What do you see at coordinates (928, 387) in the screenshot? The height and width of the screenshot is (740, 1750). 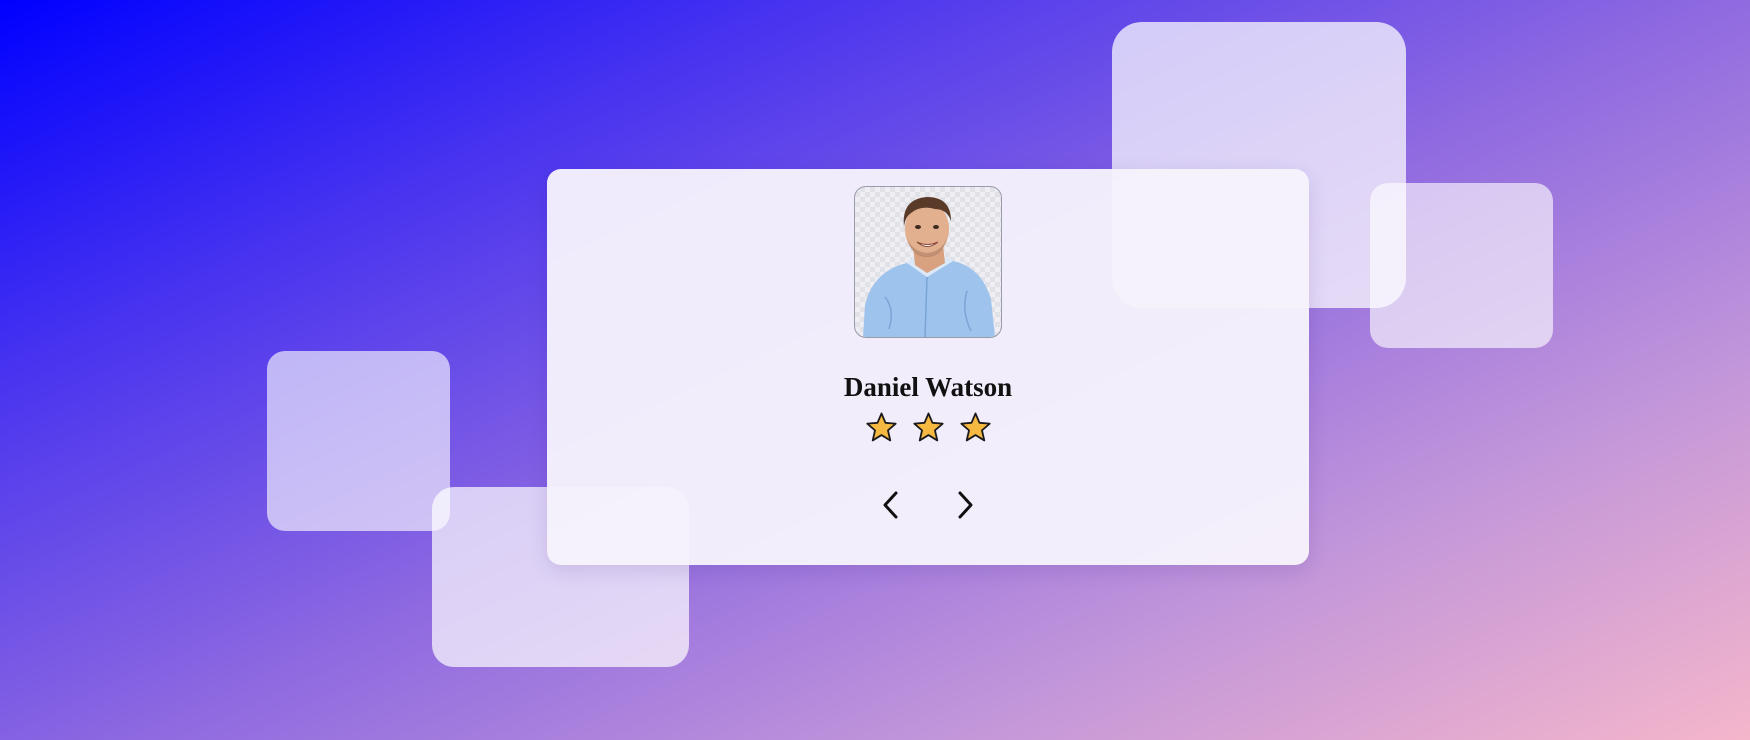 I see `person-name: Daniel Watson` at bounding box center [928, 387].